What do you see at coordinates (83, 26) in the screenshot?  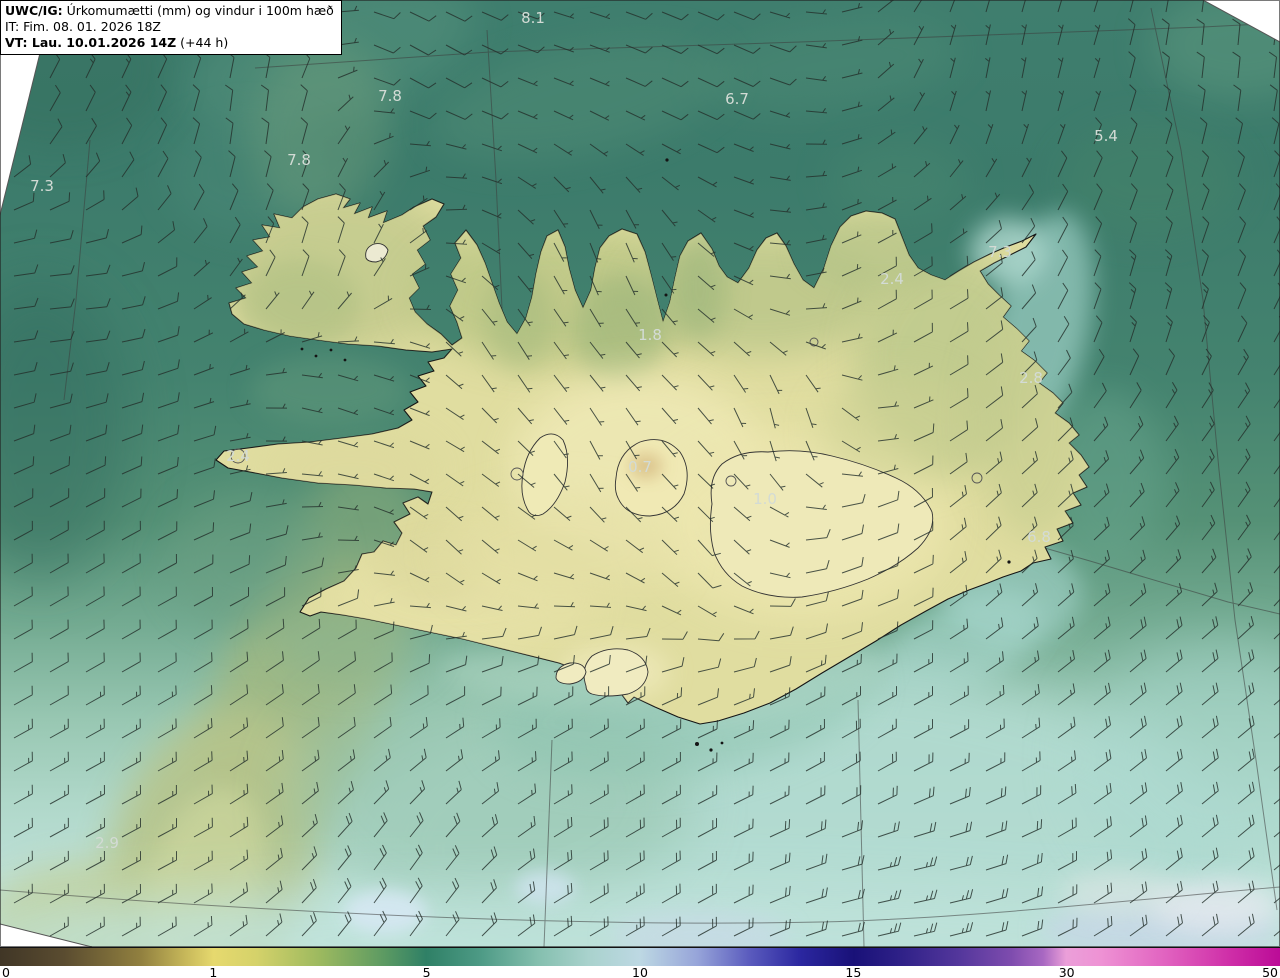 I see `init-time-line: IT: Fim. 08. 01. 2026 18Z` at bounding box center [83, 26].